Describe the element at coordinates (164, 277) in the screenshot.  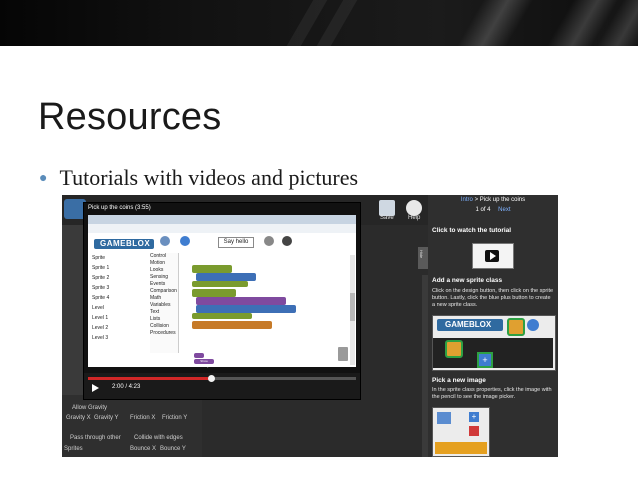
I see `palette-item: Sensing` at that location.